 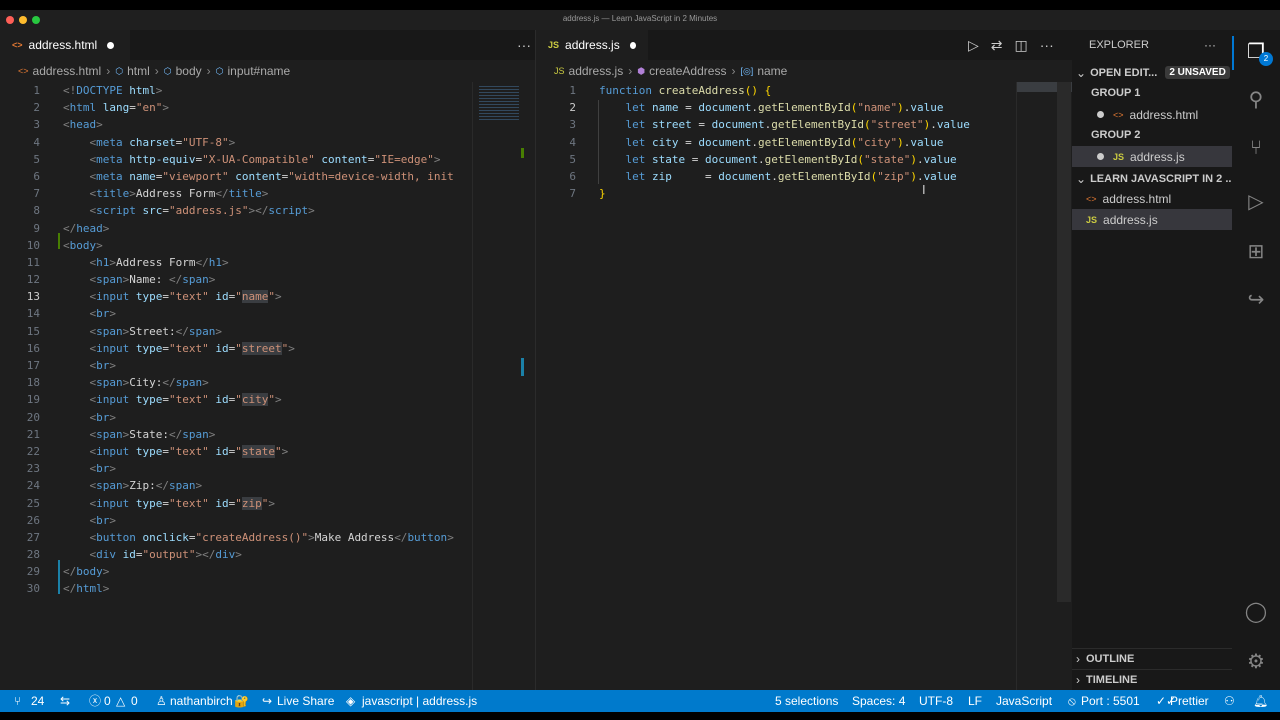 I want to click on live-share-user: nathanbirch, so click(x=201, y=701).